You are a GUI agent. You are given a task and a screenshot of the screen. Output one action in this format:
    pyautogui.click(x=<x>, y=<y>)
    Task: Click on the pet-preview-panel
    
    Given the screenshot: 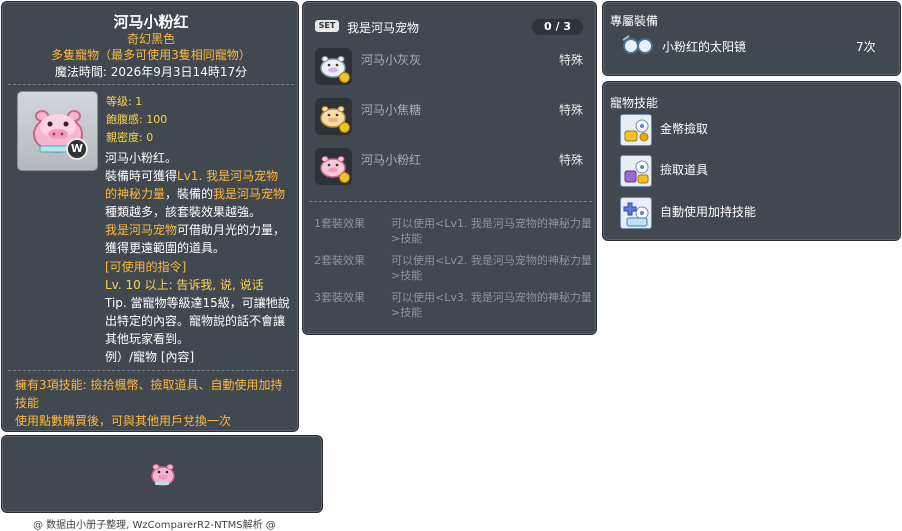 What is the action you would take?
    pyautogui.click(x=162, y=474)
    